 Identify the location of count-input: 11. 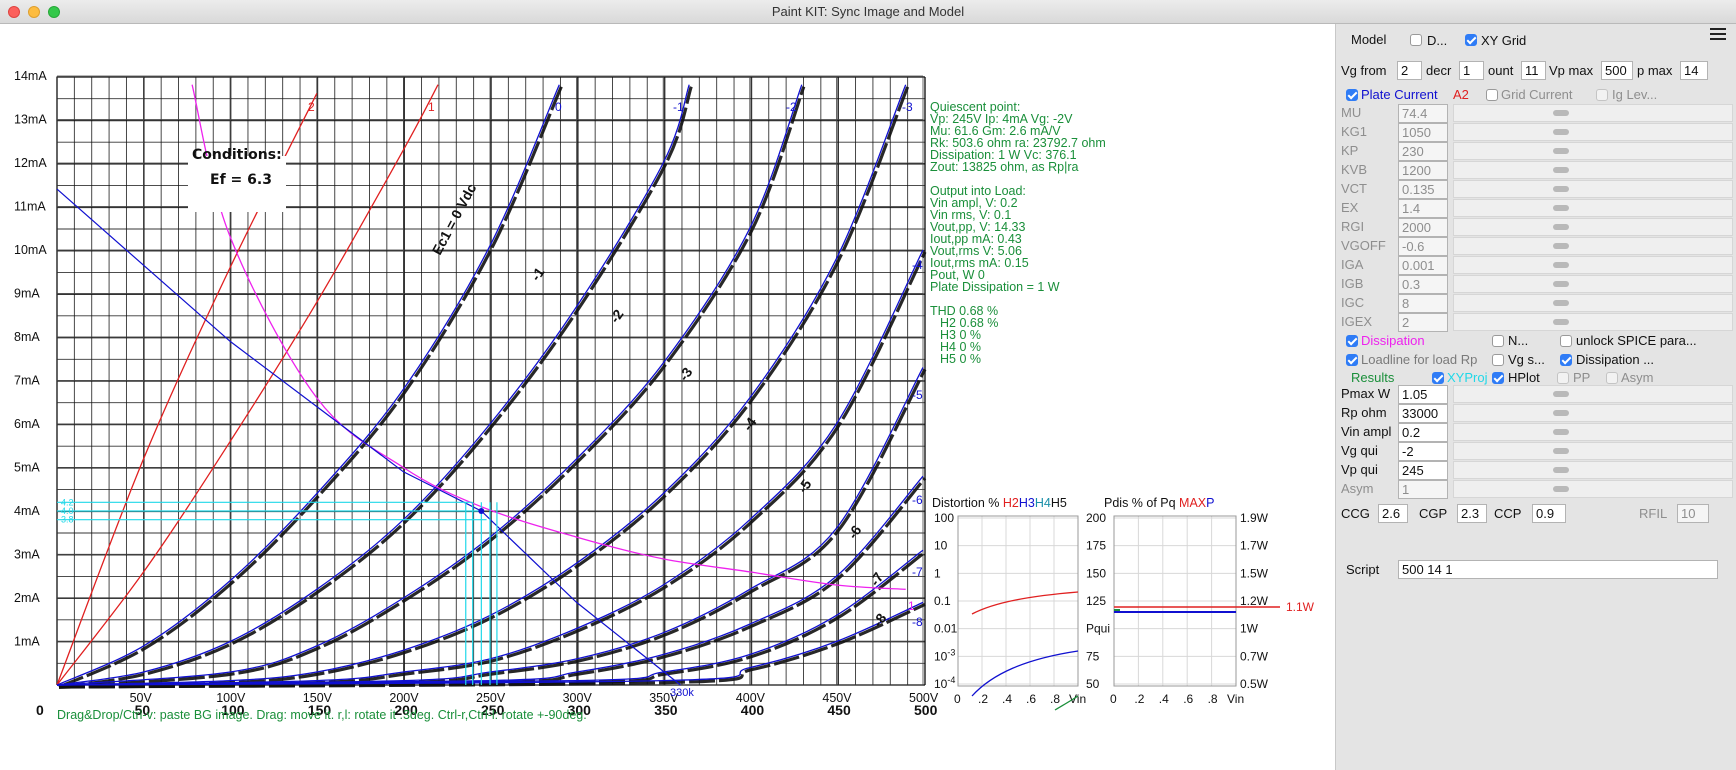
(1533, 70).